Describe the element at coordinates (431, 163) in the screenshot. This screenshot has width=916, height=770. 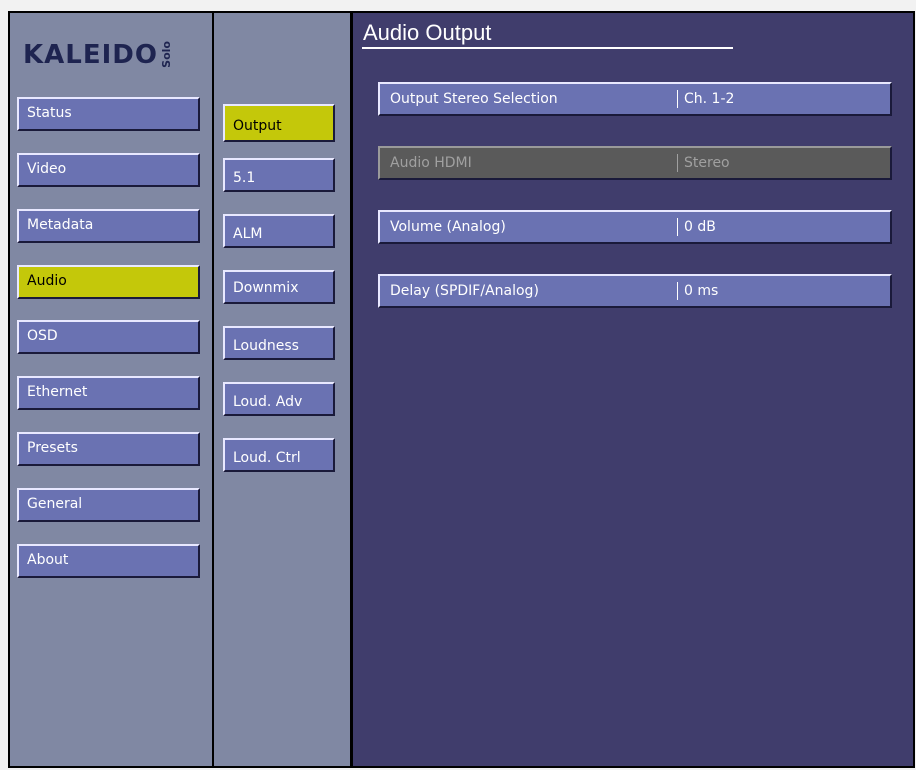
I see `field-label: Audio HDMI` at that location.